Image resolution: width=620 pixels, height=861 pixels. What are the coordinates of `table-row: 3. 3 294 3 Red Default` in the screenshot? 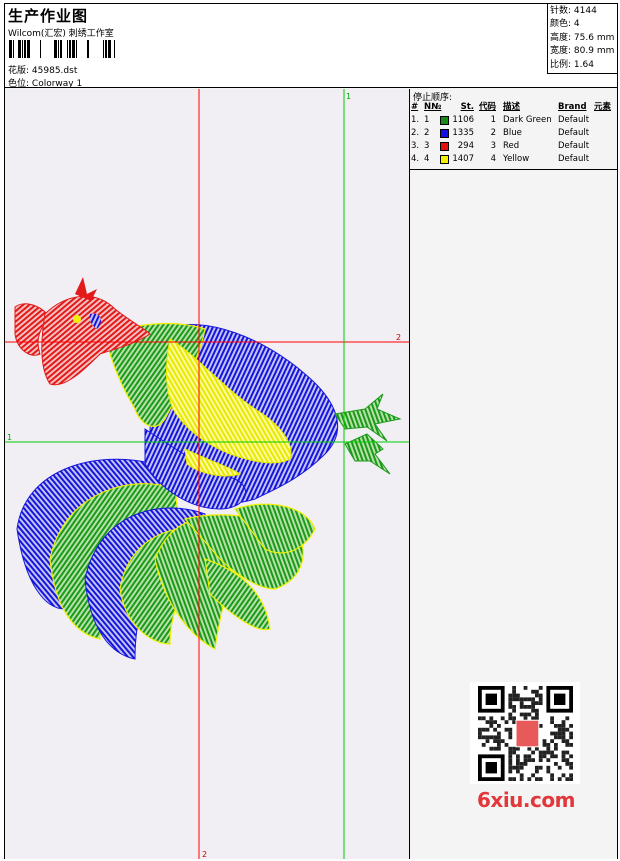 It's located at (513, 146).